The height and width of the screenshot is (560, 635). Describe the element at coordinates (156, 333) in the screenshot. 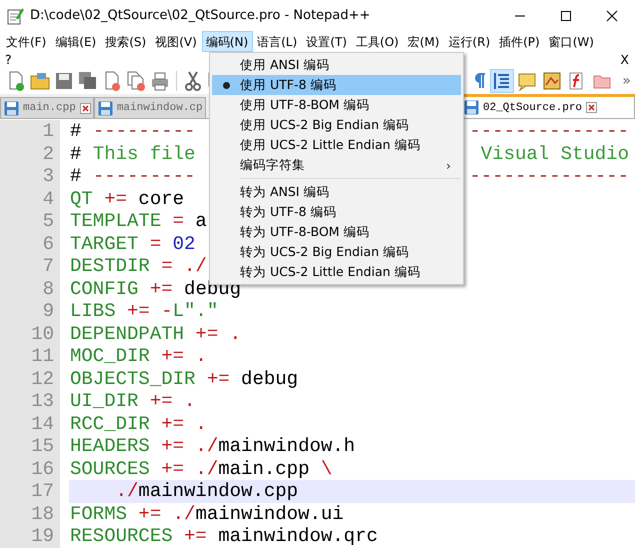

I see `code-line: DEPENDPATH += .` at that location.